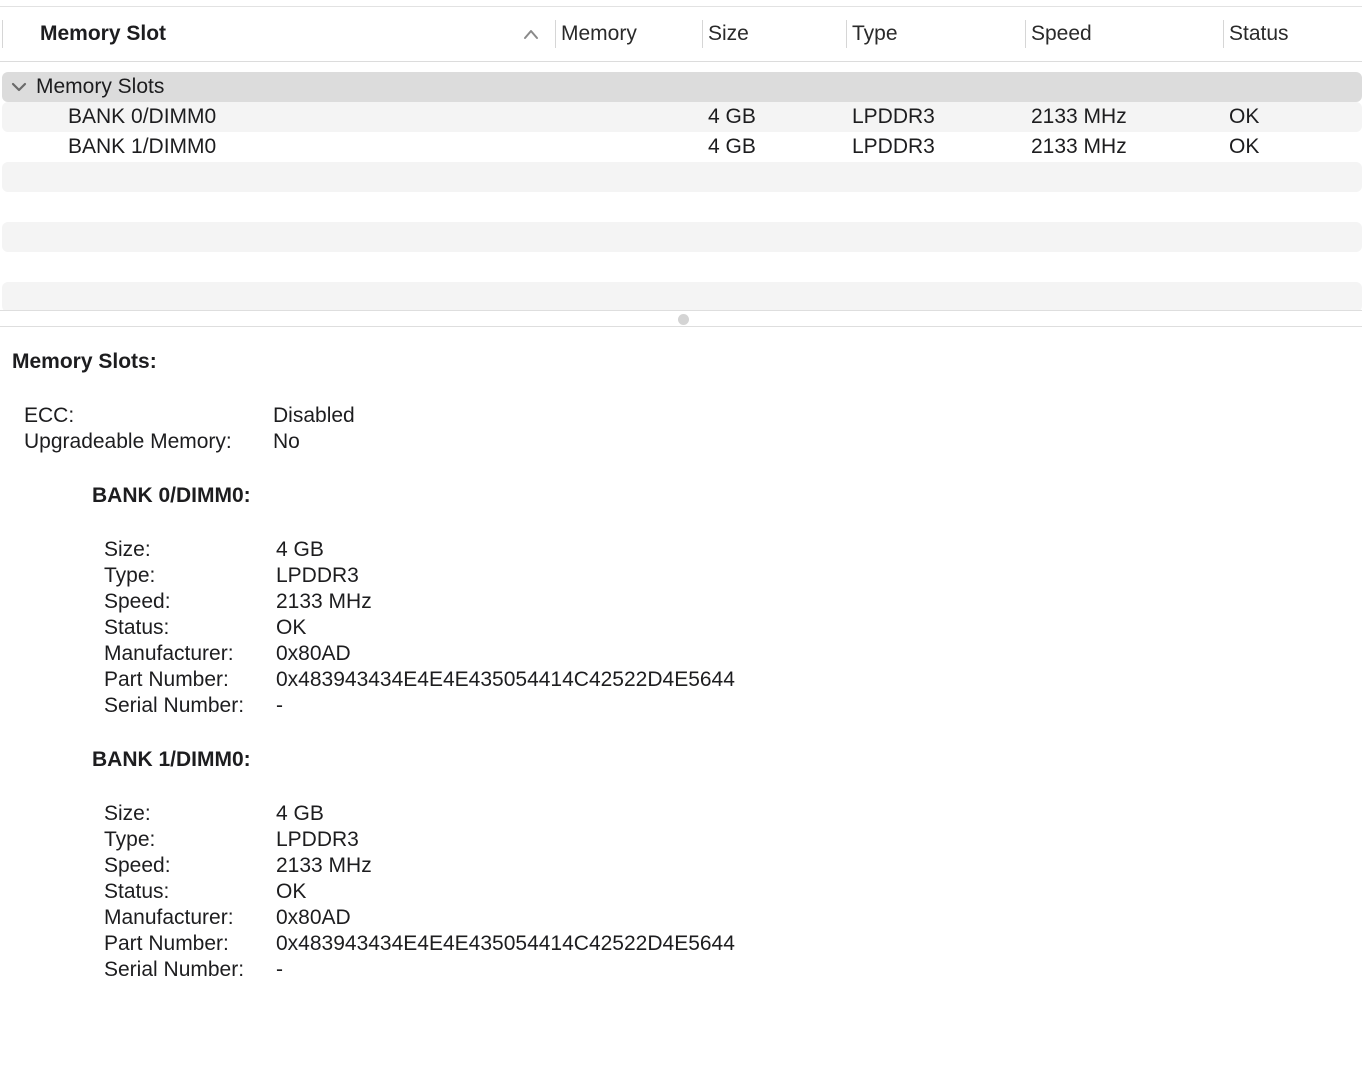 Image resolution: width=1362 pixels, height=1092 pixels. Describe the element at coordinates (100, 86) in the screenshot. I see `group-label: Memory Slots` at that location.